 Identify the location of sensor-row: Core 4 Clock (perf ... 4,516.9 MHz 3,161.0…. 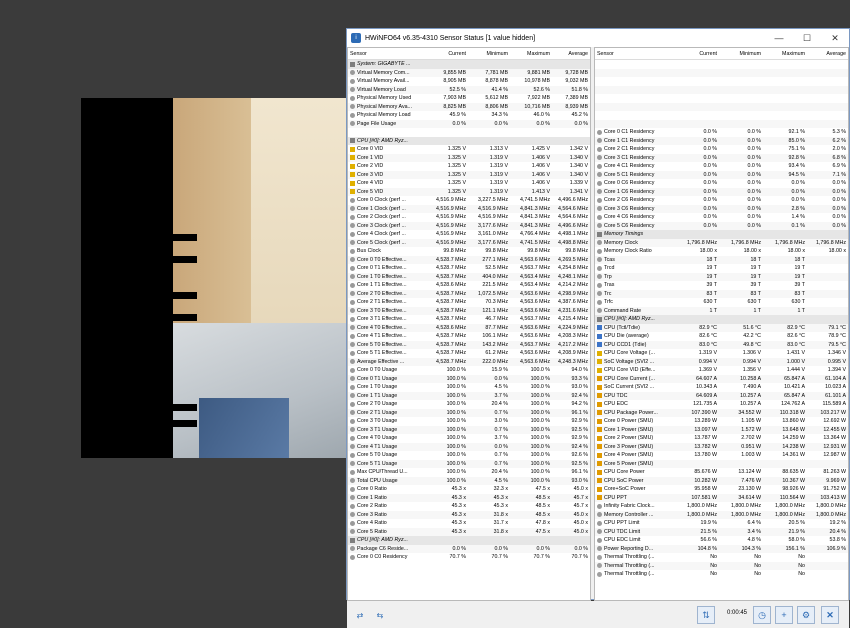
(469, 234).